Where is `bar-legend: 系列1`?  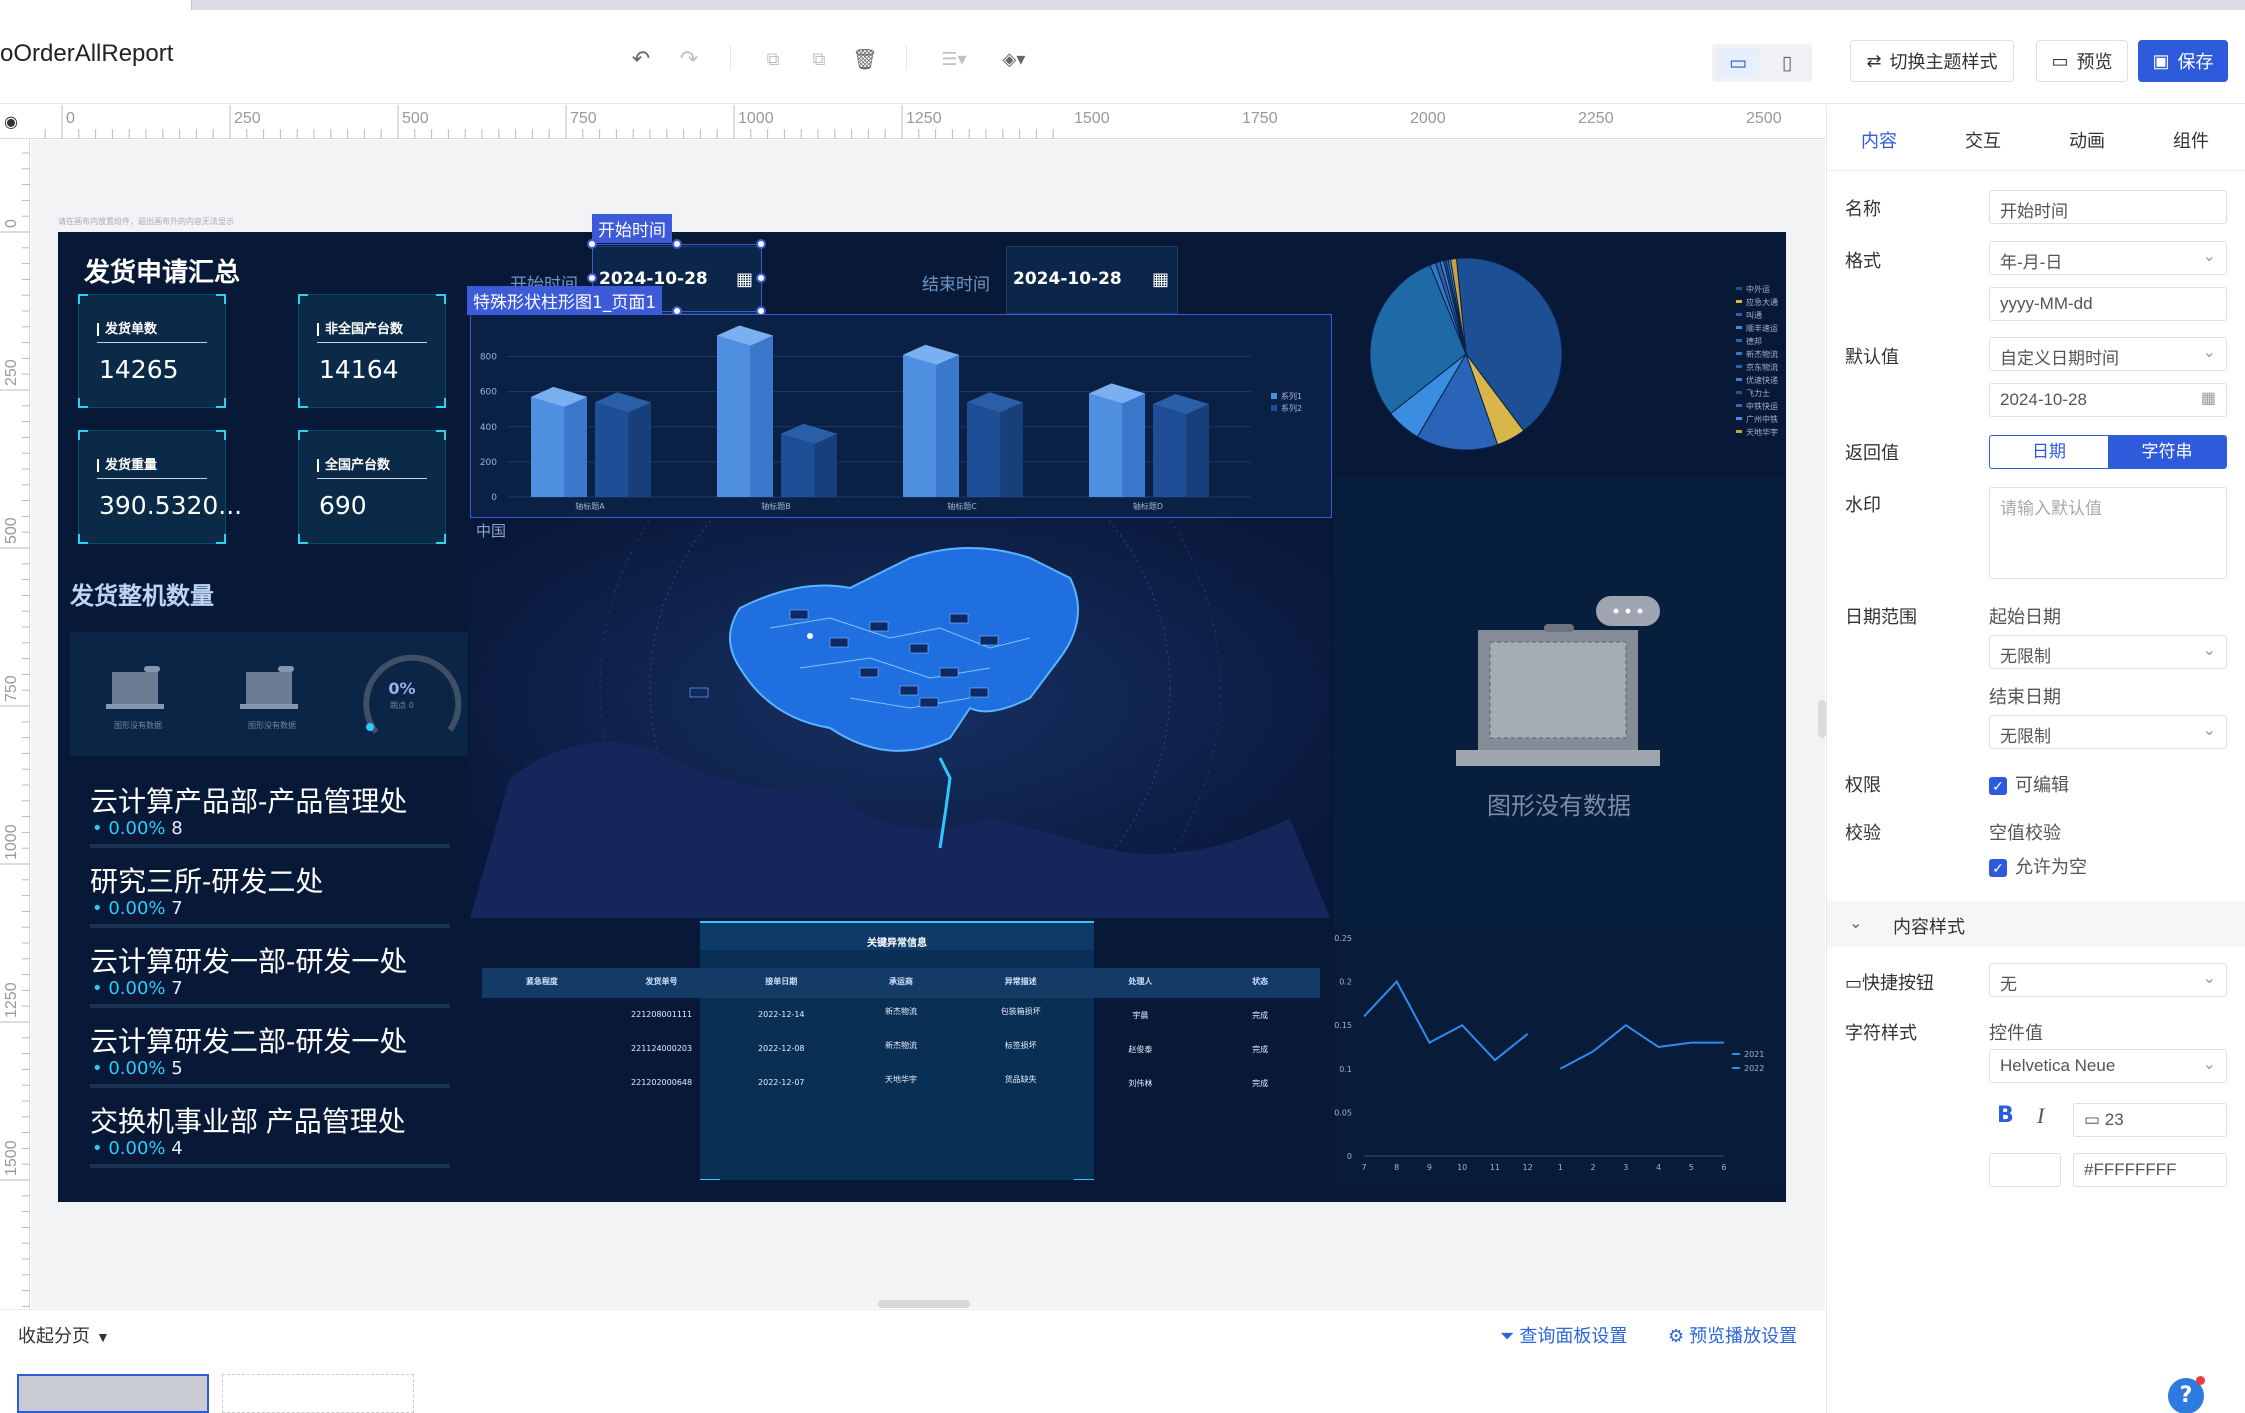 bar-legend: 系列1 is located at coordinates (1291, 396).